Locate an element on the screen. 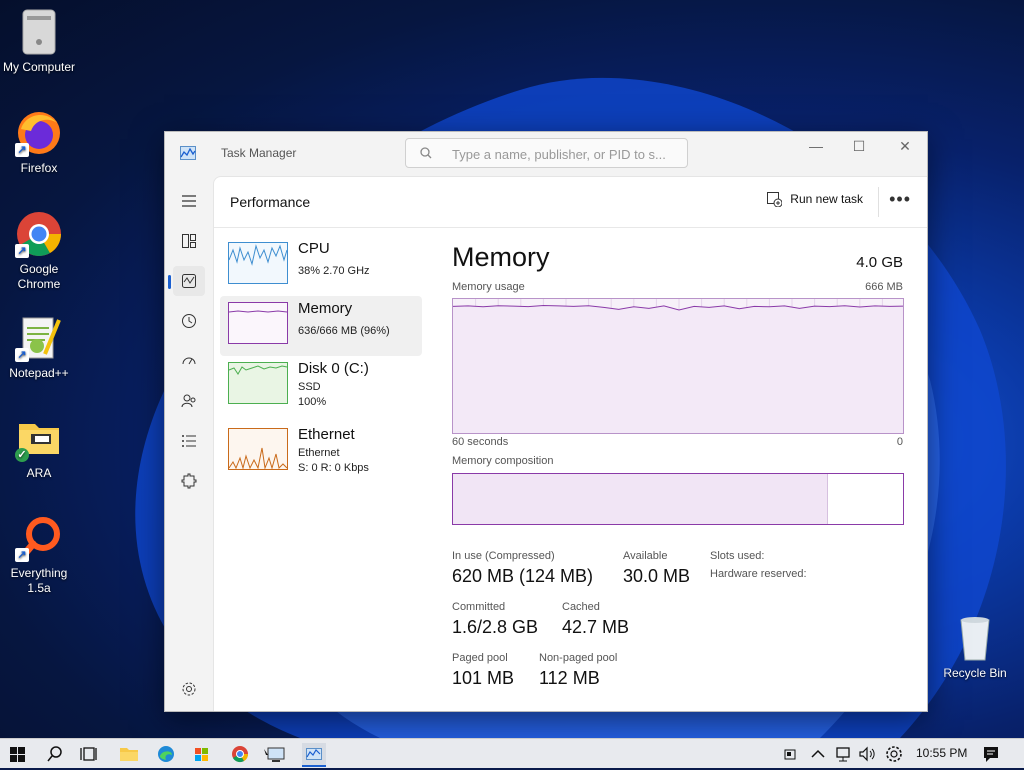 This screenshot has width=1024, height=770. title-bar: Task Manager — ☐ ✕ is located at coordinates (546, 154).